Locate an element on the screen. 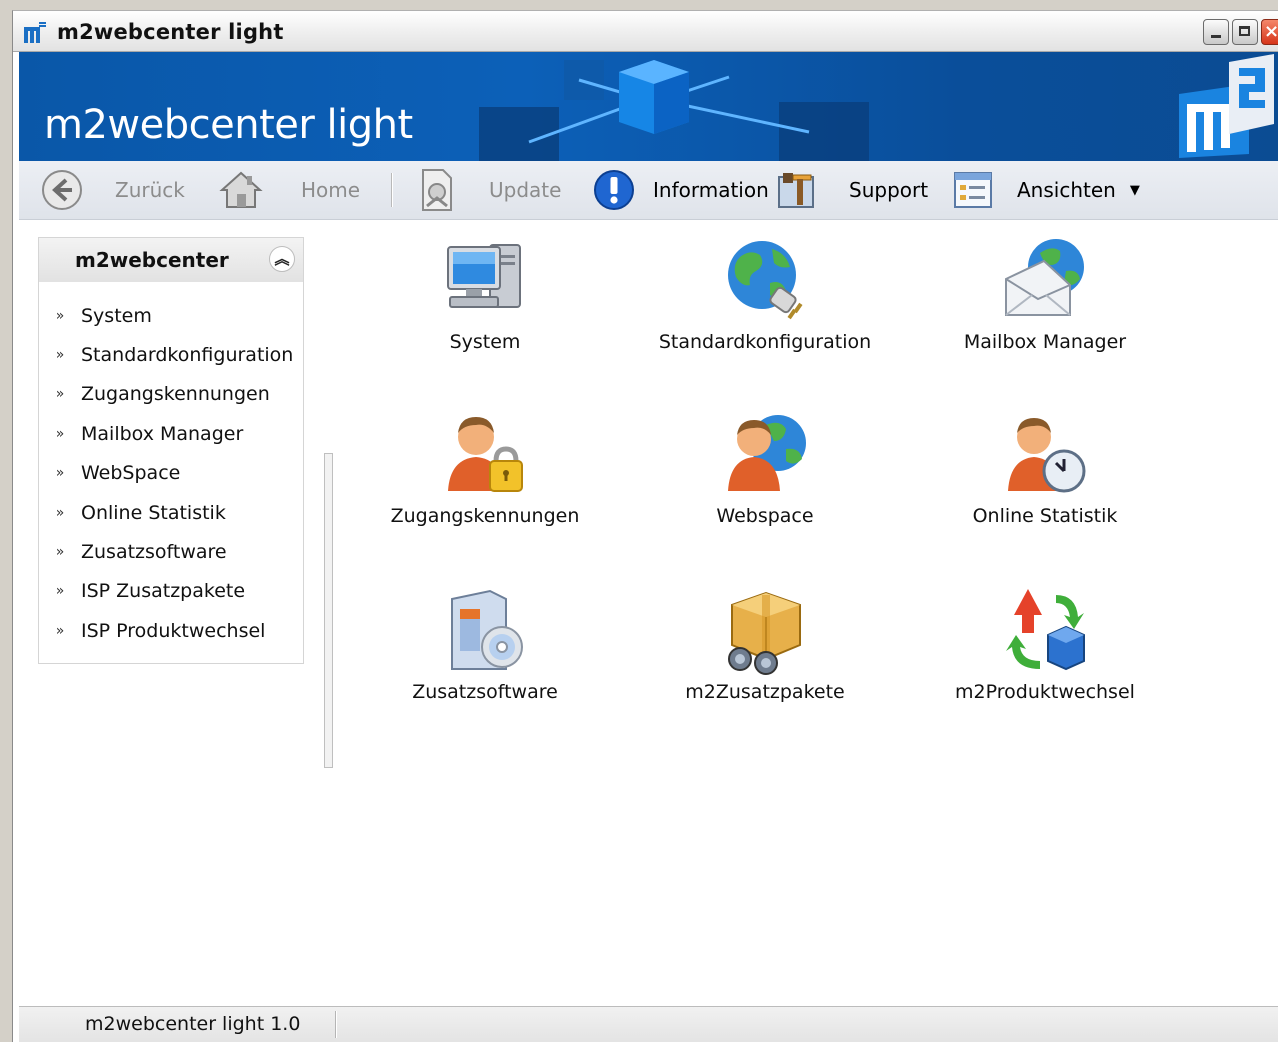 This screenshot has height=1042, width=1278. mail-globe-icon is located at coordinates (1044, 277).